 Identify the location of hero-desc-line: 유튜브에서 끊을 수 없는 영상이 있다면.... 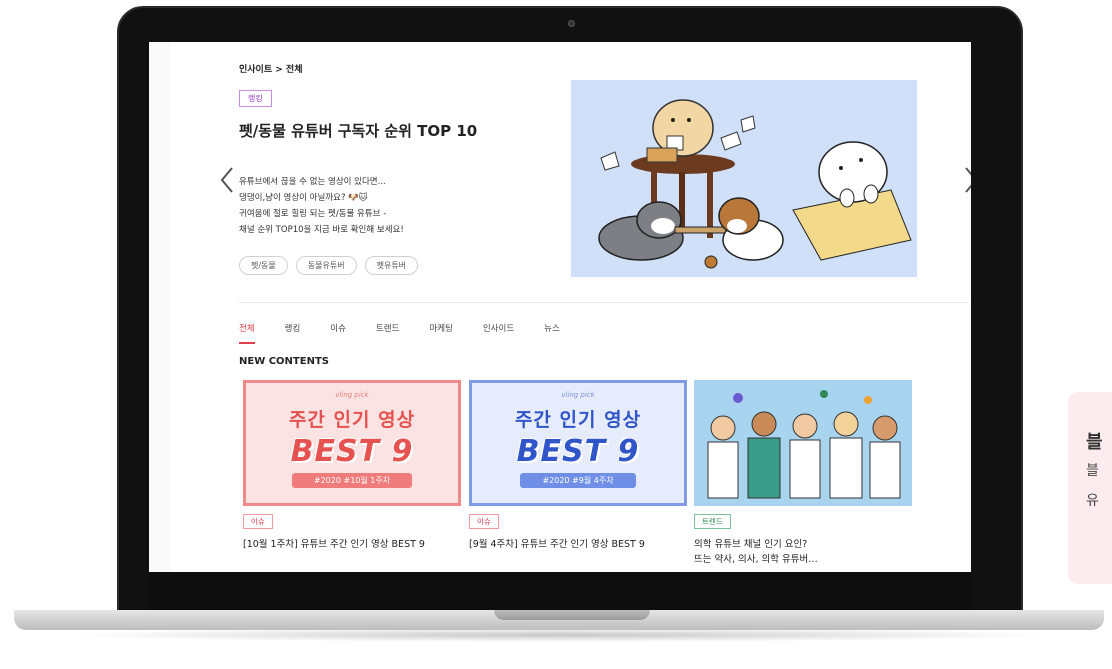
(312, 182).